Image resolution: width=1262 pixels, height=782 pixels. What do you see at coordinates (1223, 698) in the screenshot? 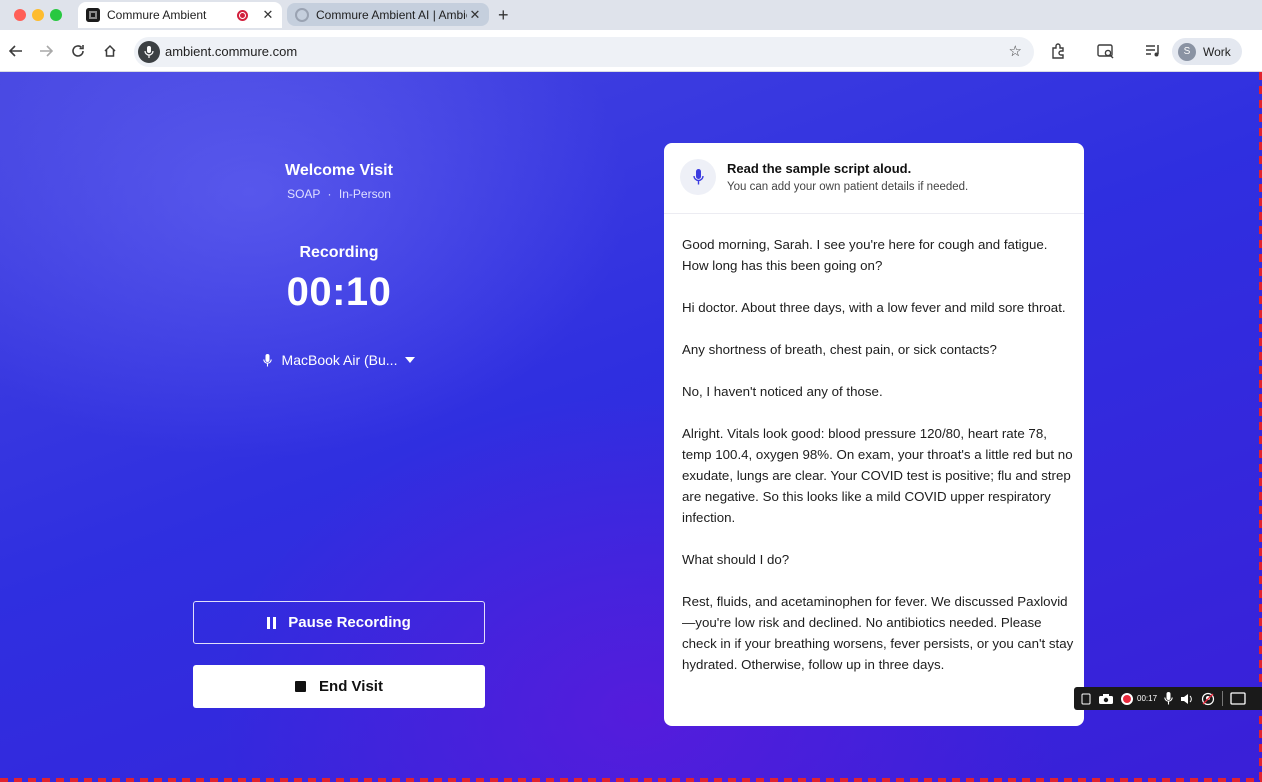
I see `divider` at bounding box center [1223, 698].